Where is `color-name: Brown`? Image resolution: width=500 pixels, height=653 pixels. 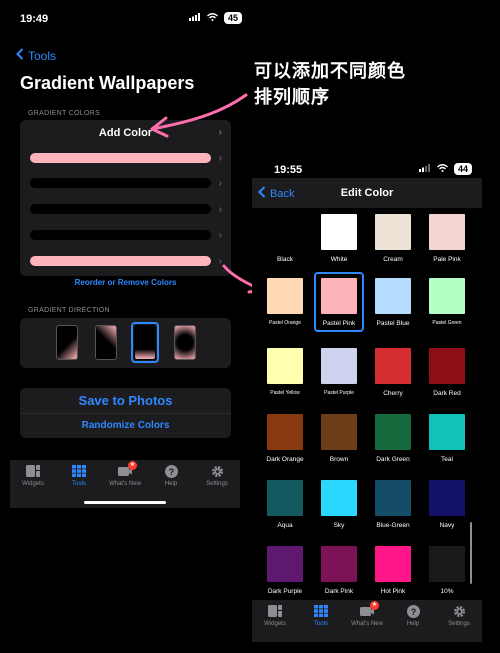 color-name: Brown is located at coordinates (339, 459).